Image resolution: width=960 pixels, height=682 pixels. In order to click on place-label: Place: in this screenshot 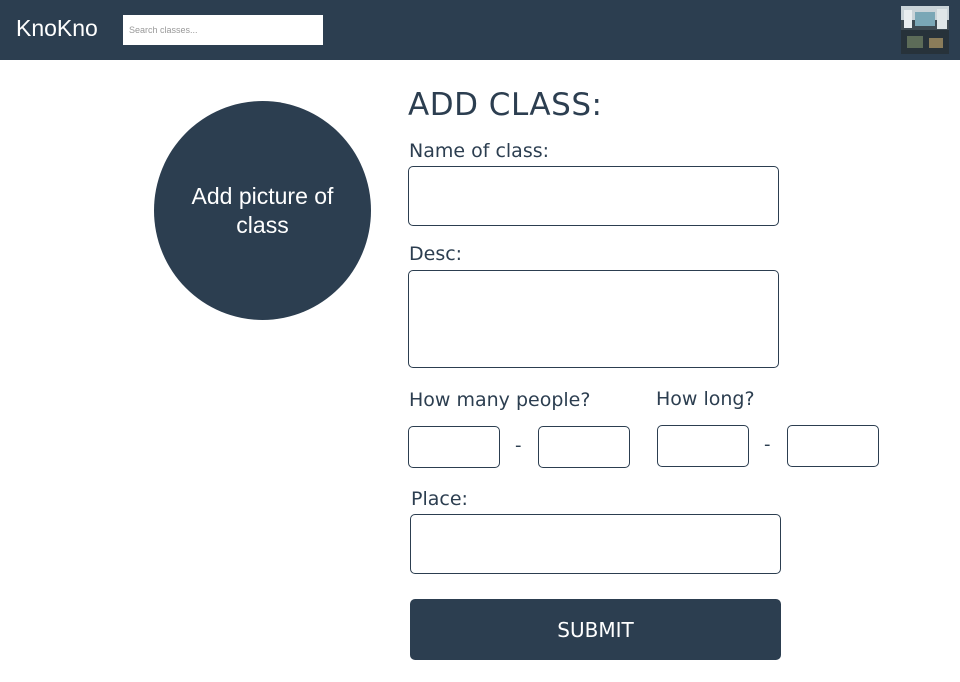, I will do `click(439, 499)`.